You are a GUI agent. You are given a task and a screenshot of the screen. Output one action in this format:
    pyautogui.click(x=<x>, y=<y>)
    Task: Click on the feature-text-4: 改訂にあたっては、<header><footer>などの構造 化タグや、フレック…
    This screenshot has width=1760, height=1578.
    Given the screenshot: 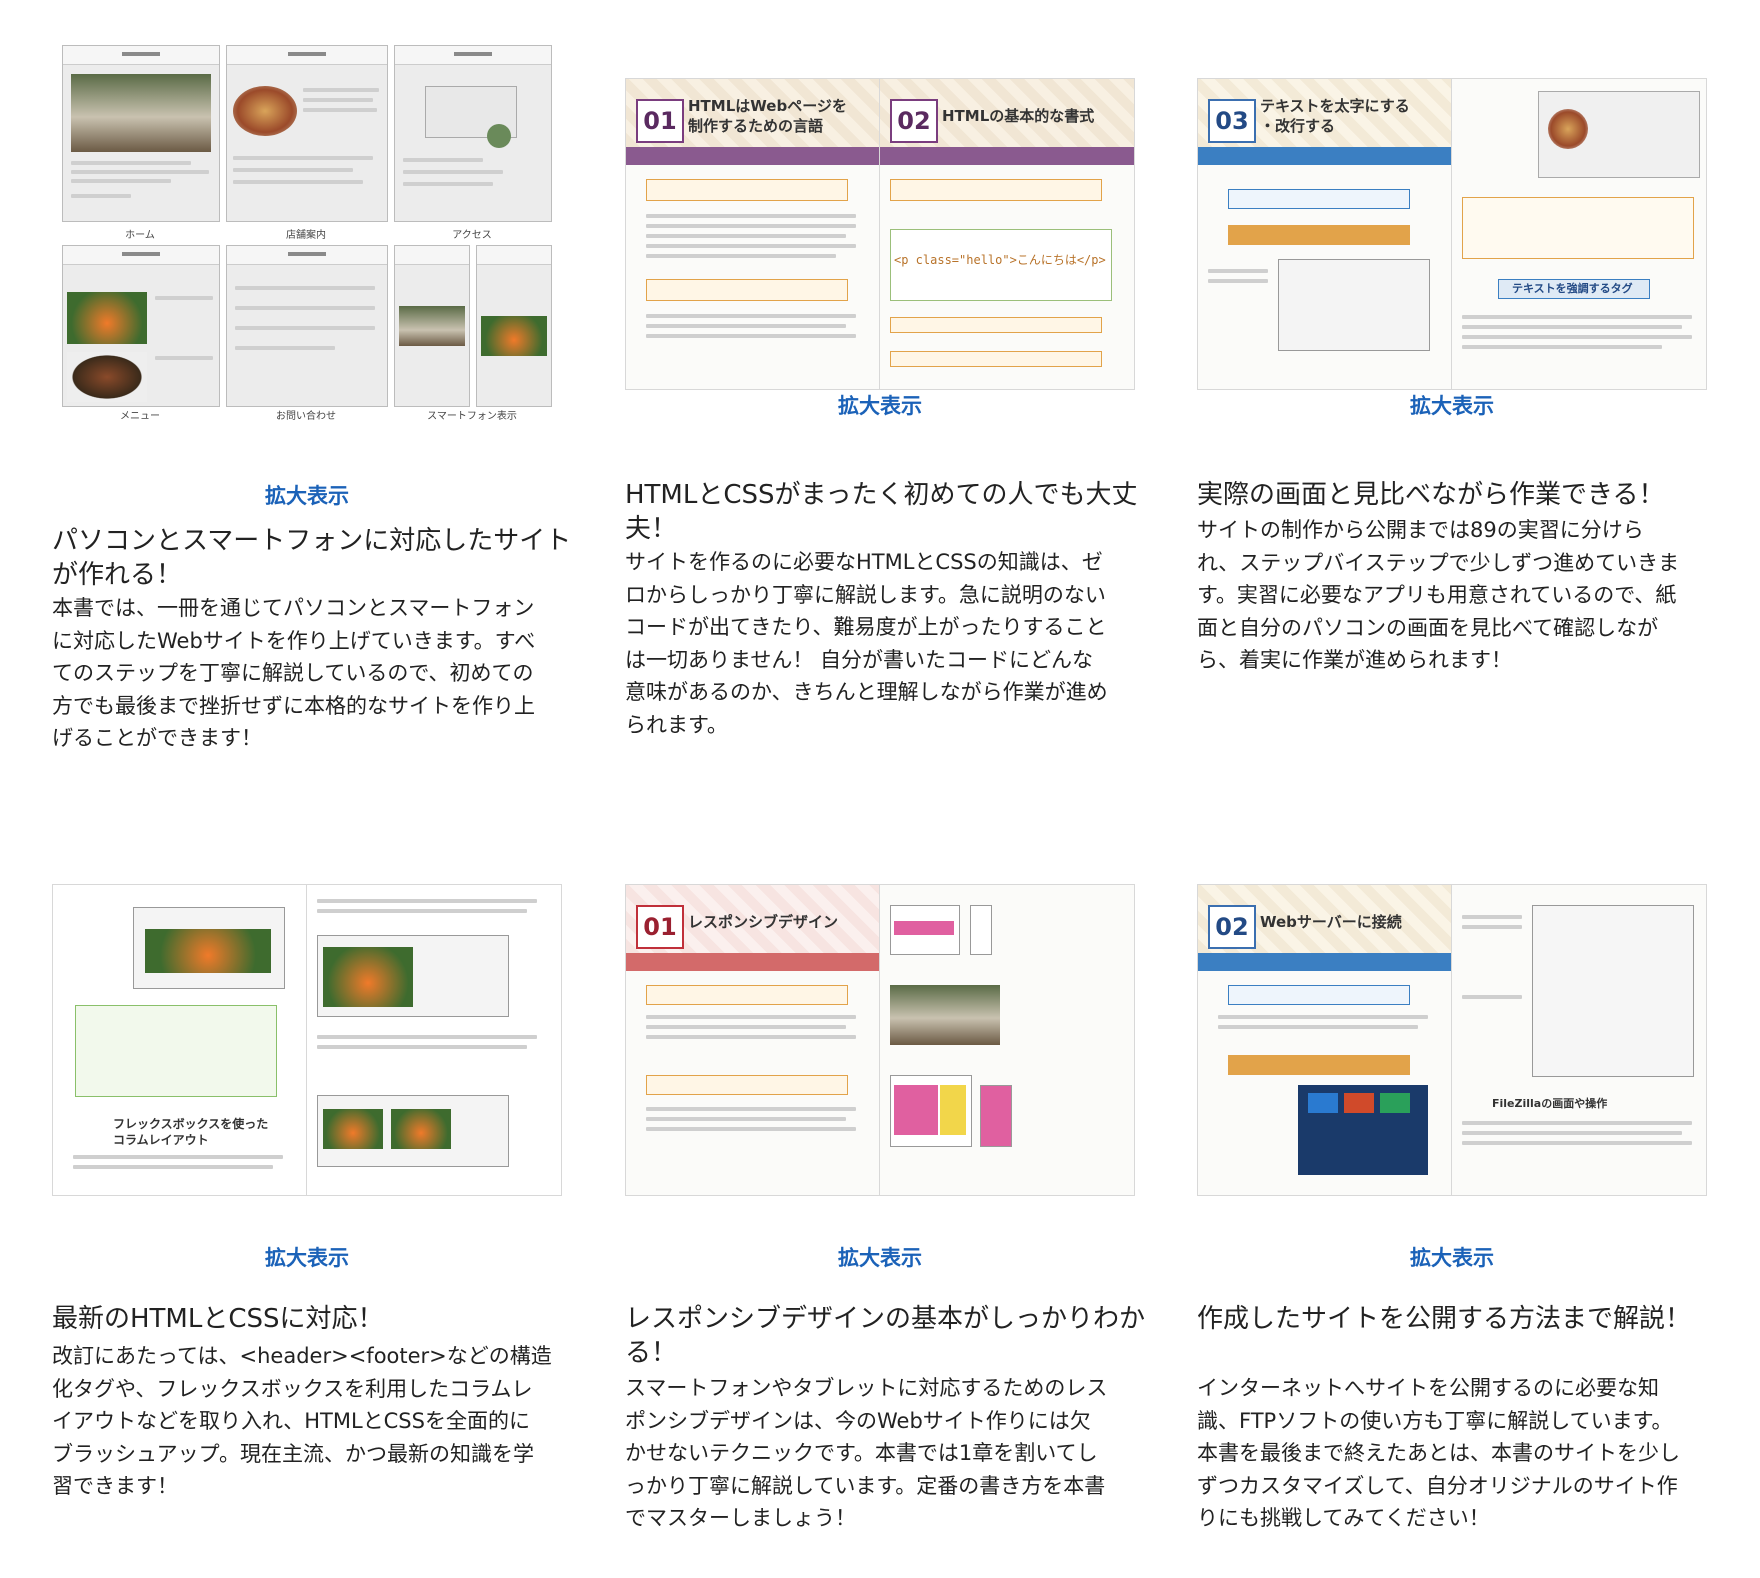 What is the action you would take?
    pyautogui.click(x=302, y=1421)
    